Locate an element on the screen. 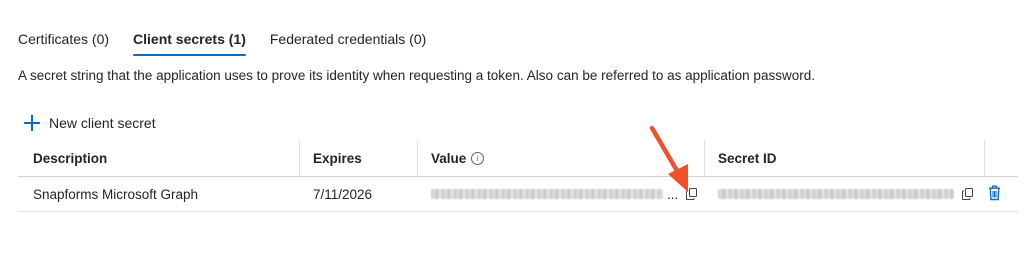  redacted-value is located at coordinates (547, 194).